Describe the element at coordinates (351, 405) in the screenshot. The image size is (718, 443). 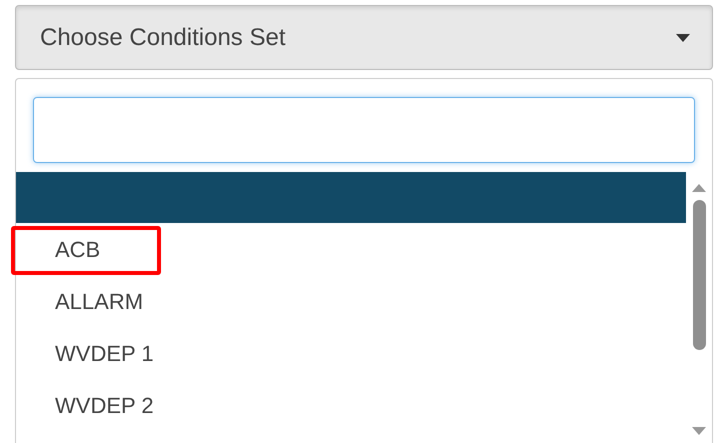
I see `option-item: WVDEP 2` at that location.